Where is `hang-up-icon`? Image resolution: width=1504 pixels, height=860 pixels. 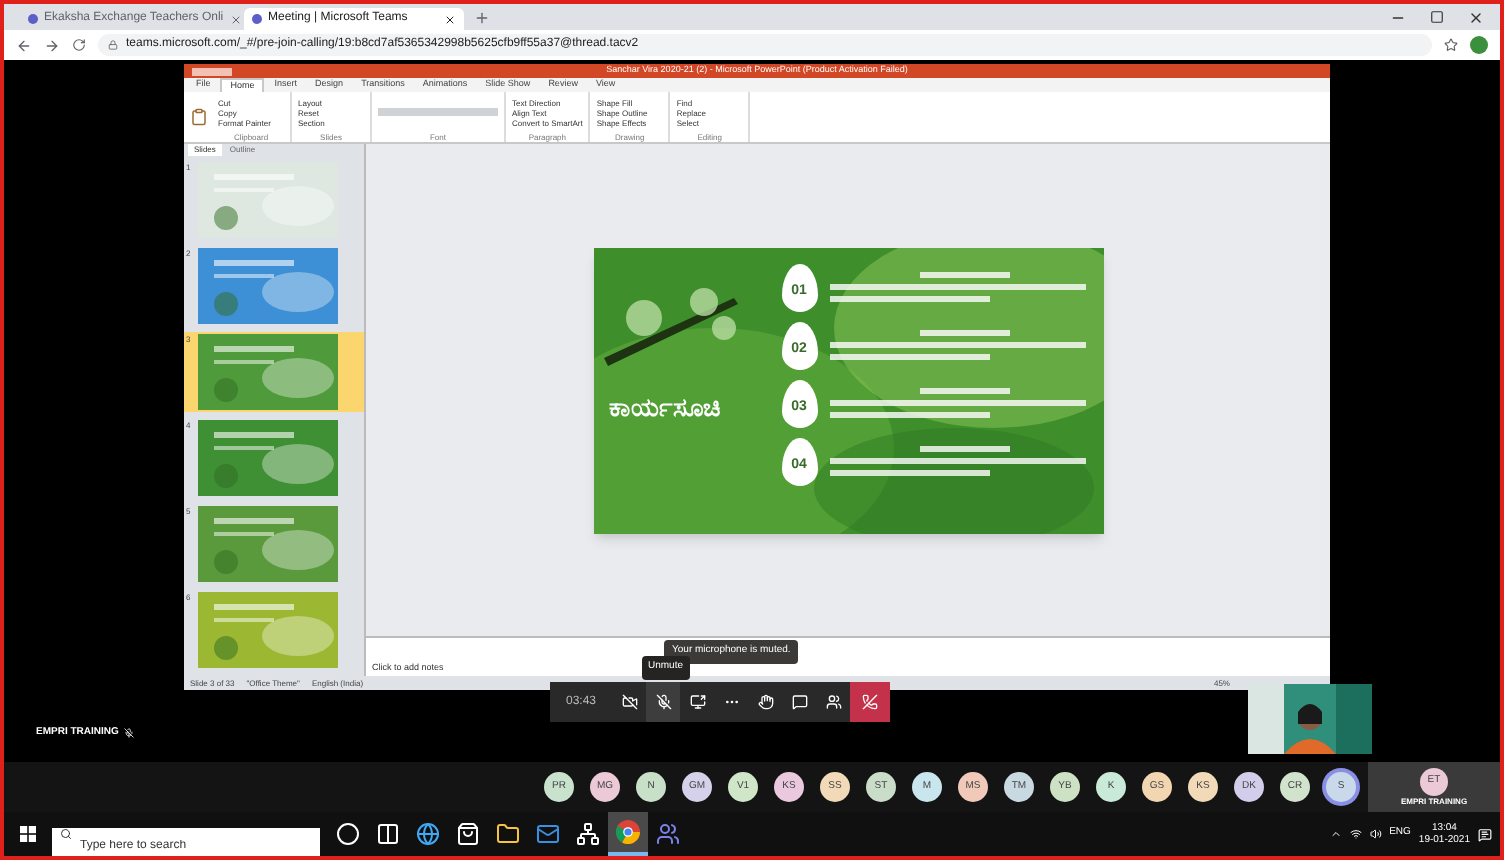
hang-up-icon is located at coordinates (870, 702).